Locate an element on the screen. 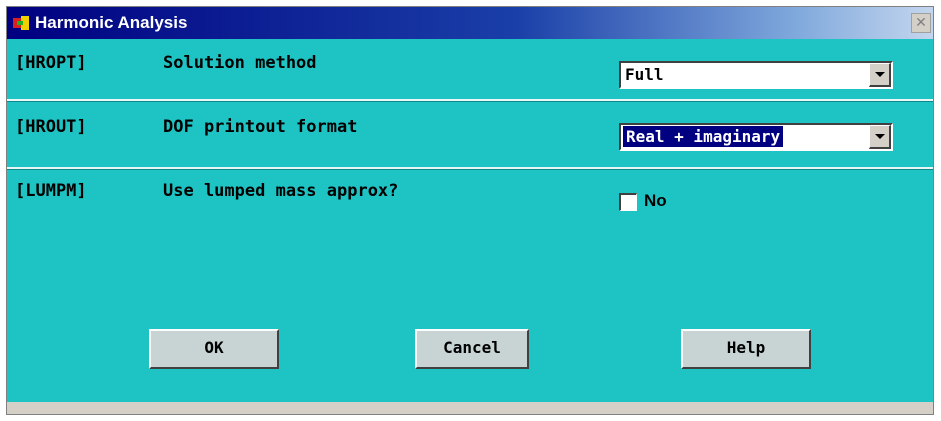 This screenshot has height=421, width=941. dof-printout-format-value: Real + imaginary is located at coordinates (703, 136).